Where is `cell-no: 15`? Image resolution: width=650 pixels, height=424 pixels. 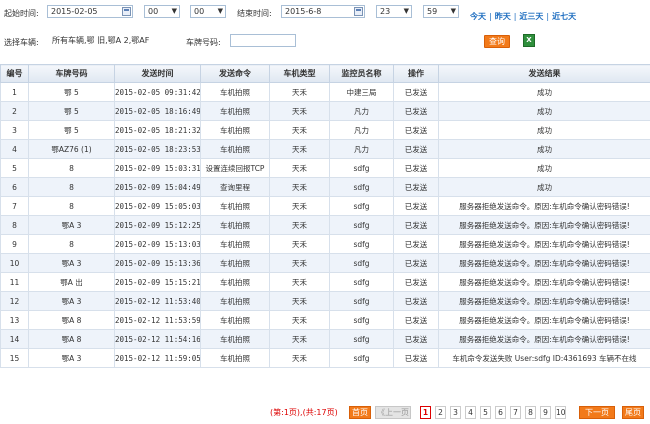
cell-no: 15 is located at coordinates (14, 358).